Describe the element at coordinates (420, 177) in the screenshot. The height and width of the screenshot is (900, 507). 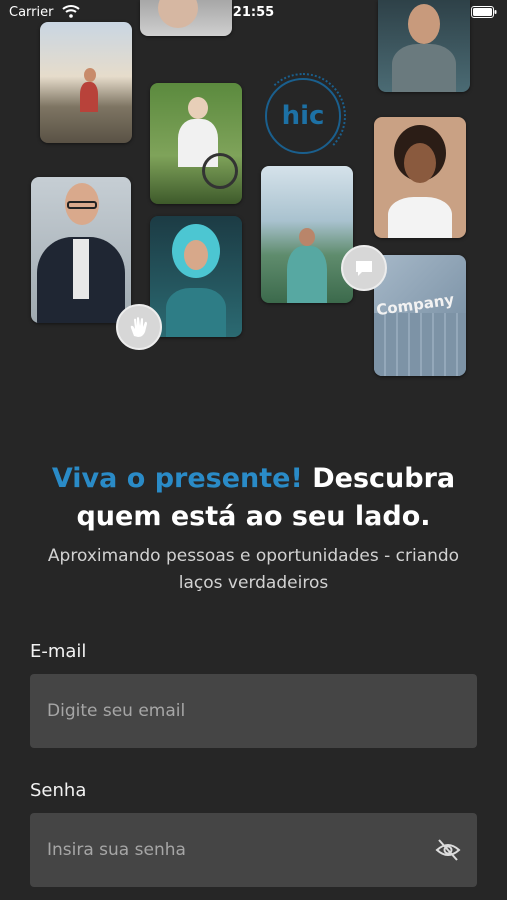
I see `photo-curly-hair-woman` at that location.